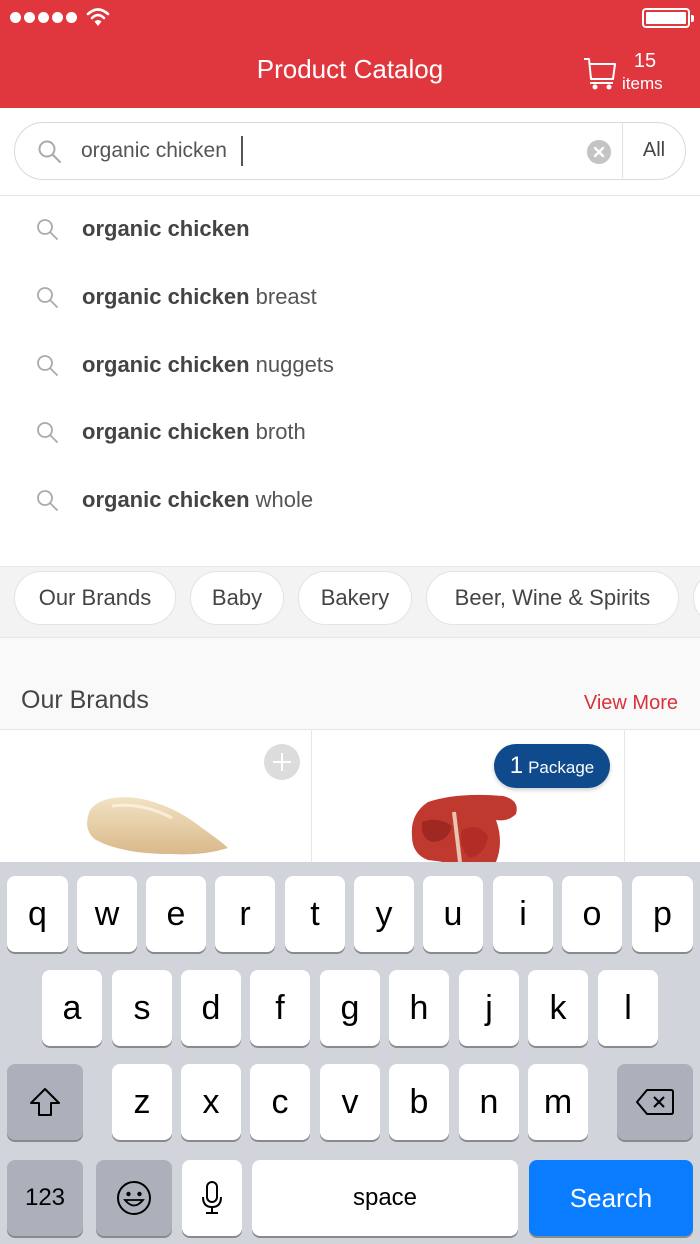  What do you see at coordinates (628, 1008) in the screenshot?
I see `key-l: l` at bounding box center [628, 1008].